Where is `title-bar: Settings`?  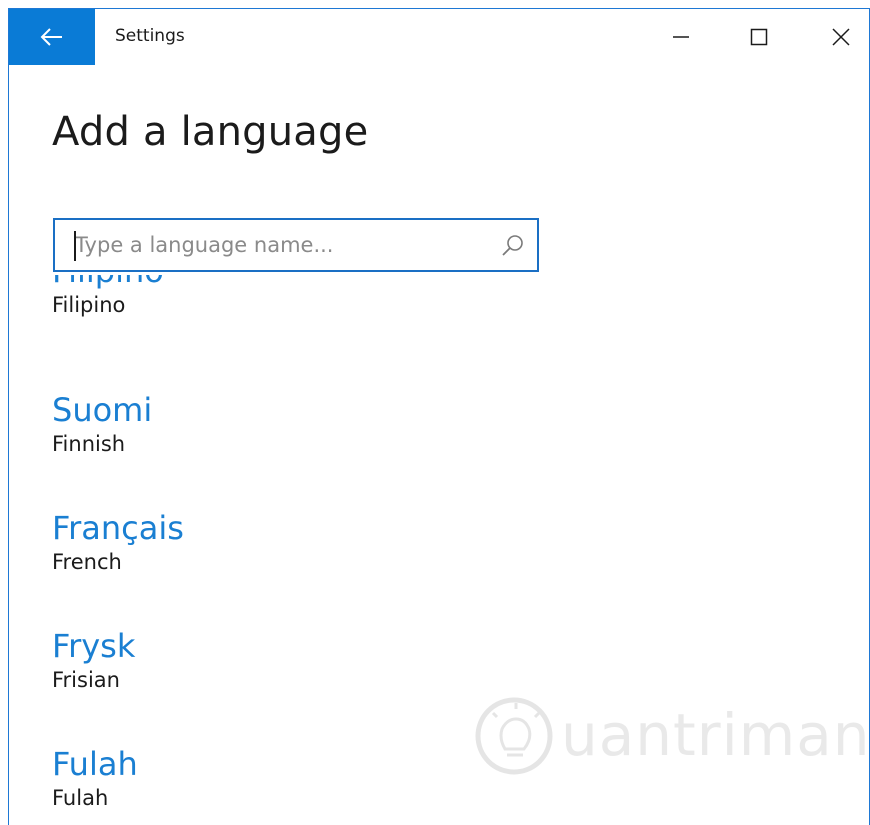 title-bar: Settings is located at coordinates (439, 37).